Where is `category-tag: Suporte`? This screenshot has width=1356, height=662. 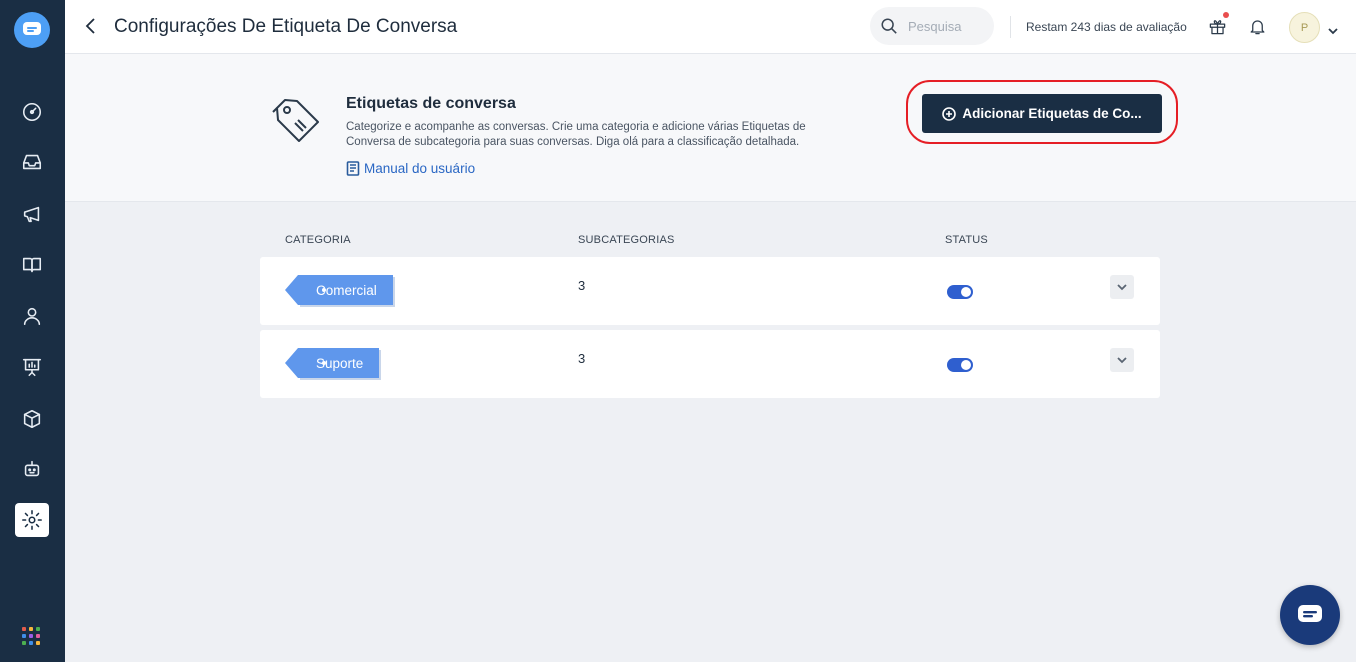
category-tag: Suporte is located at coordinates (332, 363).